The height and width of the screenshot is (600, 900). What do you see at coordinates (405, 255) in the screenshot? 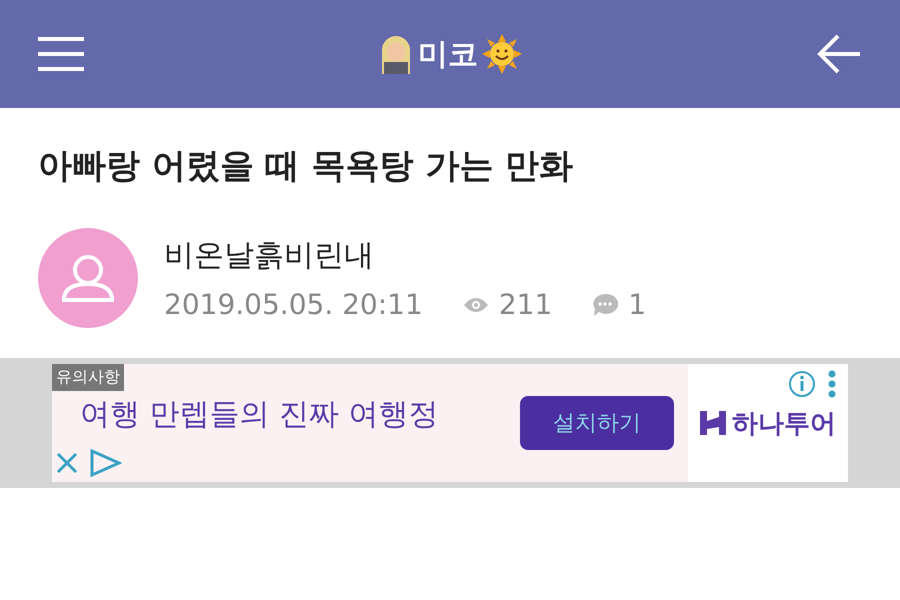
I see `author-name: 비온날흙비린내` at bounding box center [405, 255].